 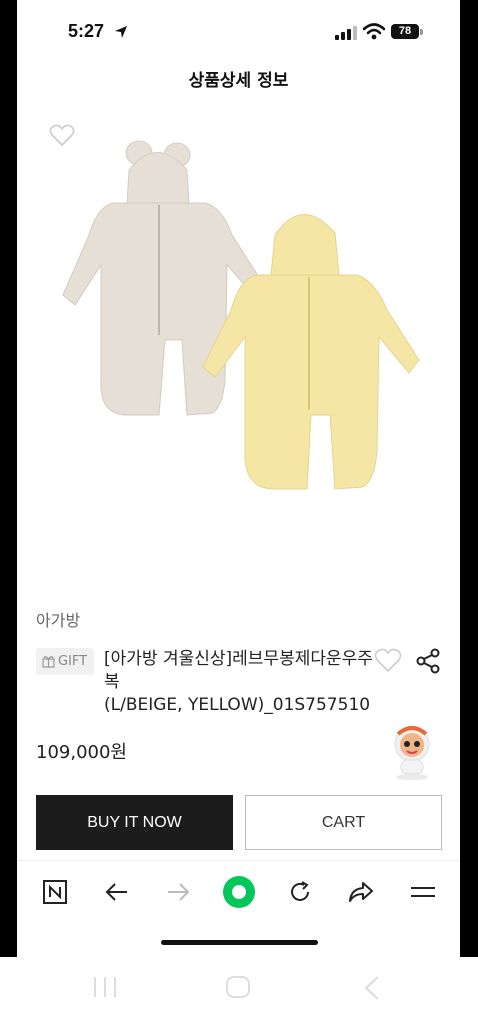 What do you see at coordinates (428, 661) in the screenshot?
I see `share-icon` at bounding box center [428, 661].